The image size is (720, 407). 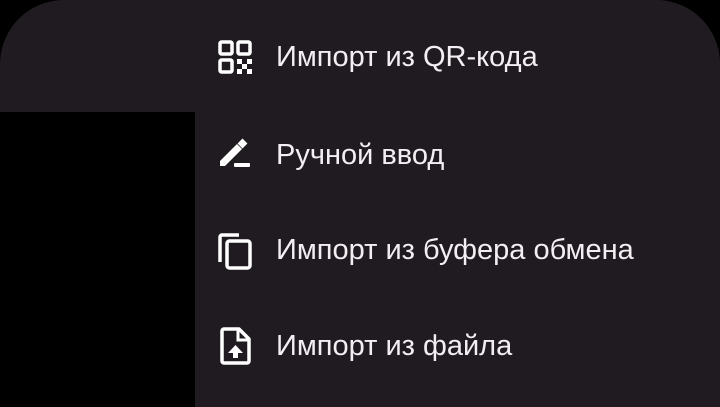 What do you see at coordinates (235, 57) in the screenshot?
I see `qr-code-icon` at bounding box center [235, 57].